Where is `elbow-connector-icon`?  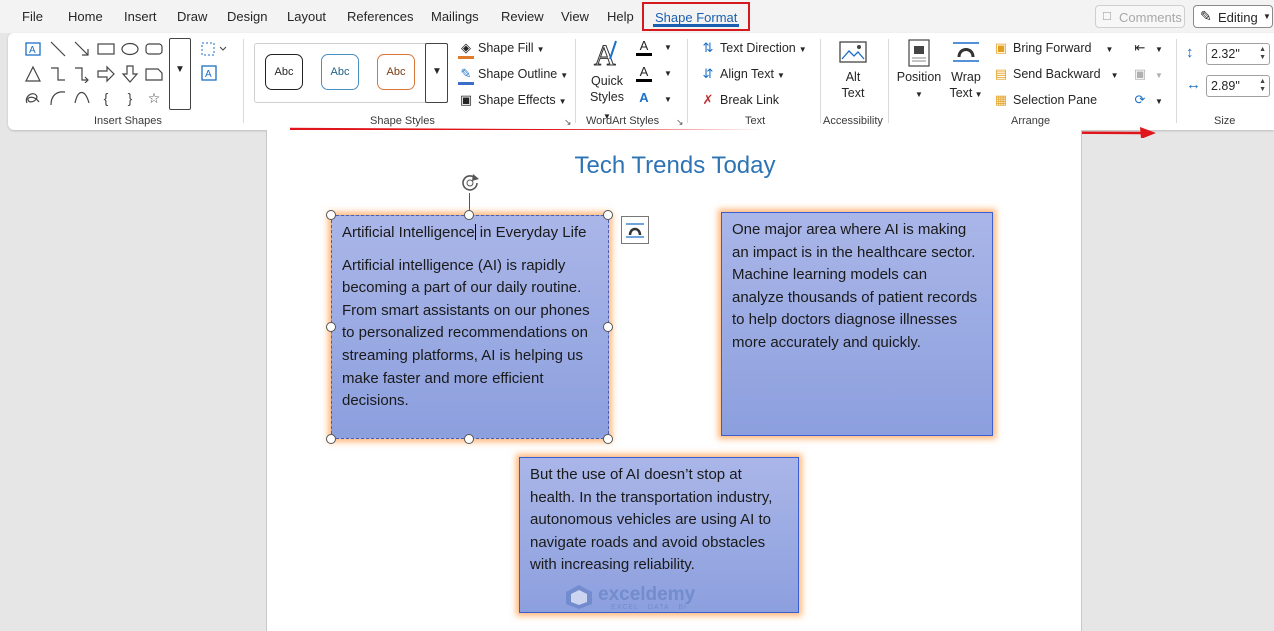 elbow-connector-icon is located at coordinates (58, 74).